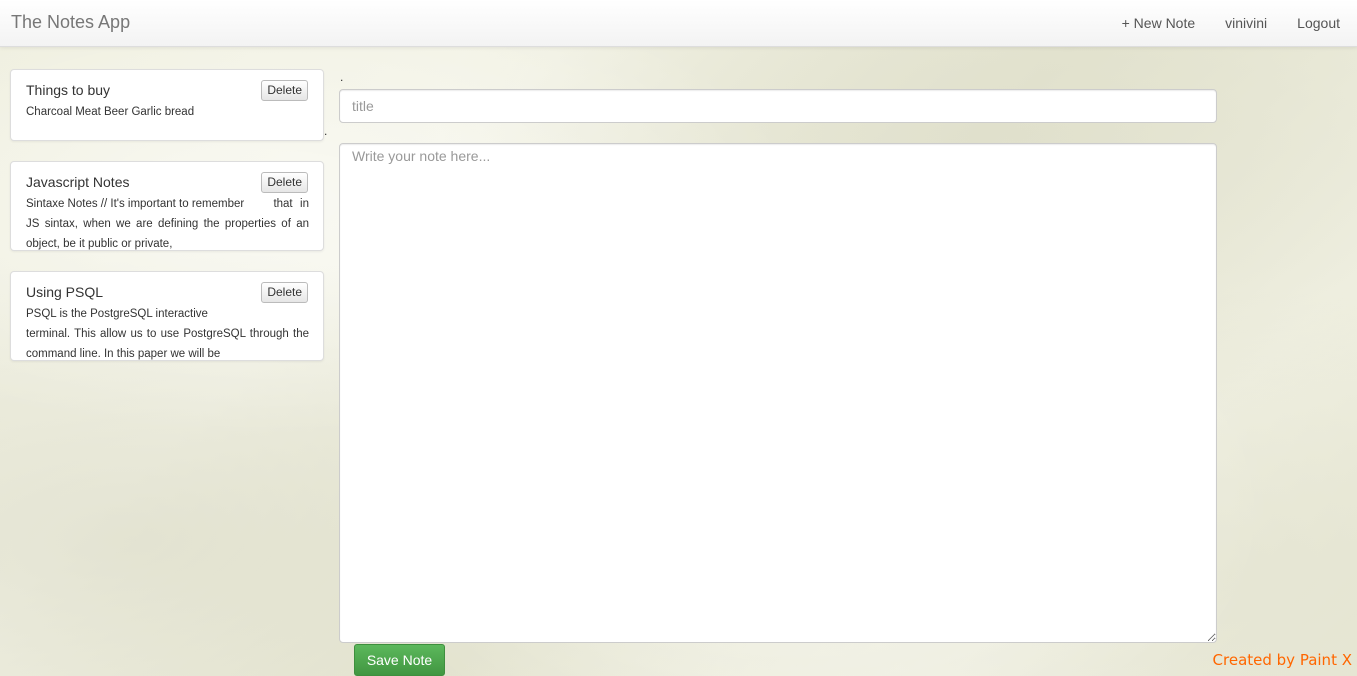 Image resolution: width=1357 pixels, height=676 pixels. Describe the element at coordinates (1246, 23) in the screenshot. I see `username-link: vinivini` at that location.